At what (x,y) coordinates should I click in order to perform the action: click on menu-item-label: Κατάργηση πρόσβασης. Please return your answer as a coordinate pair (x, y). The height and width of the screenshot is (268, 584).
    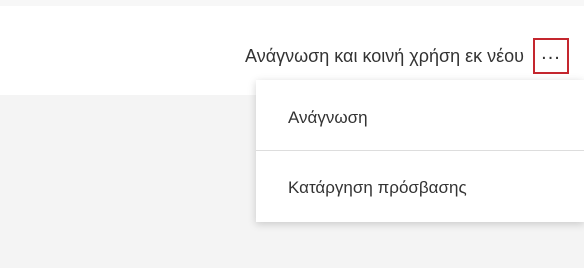
    Looking at the image, I should click on (377, 187).